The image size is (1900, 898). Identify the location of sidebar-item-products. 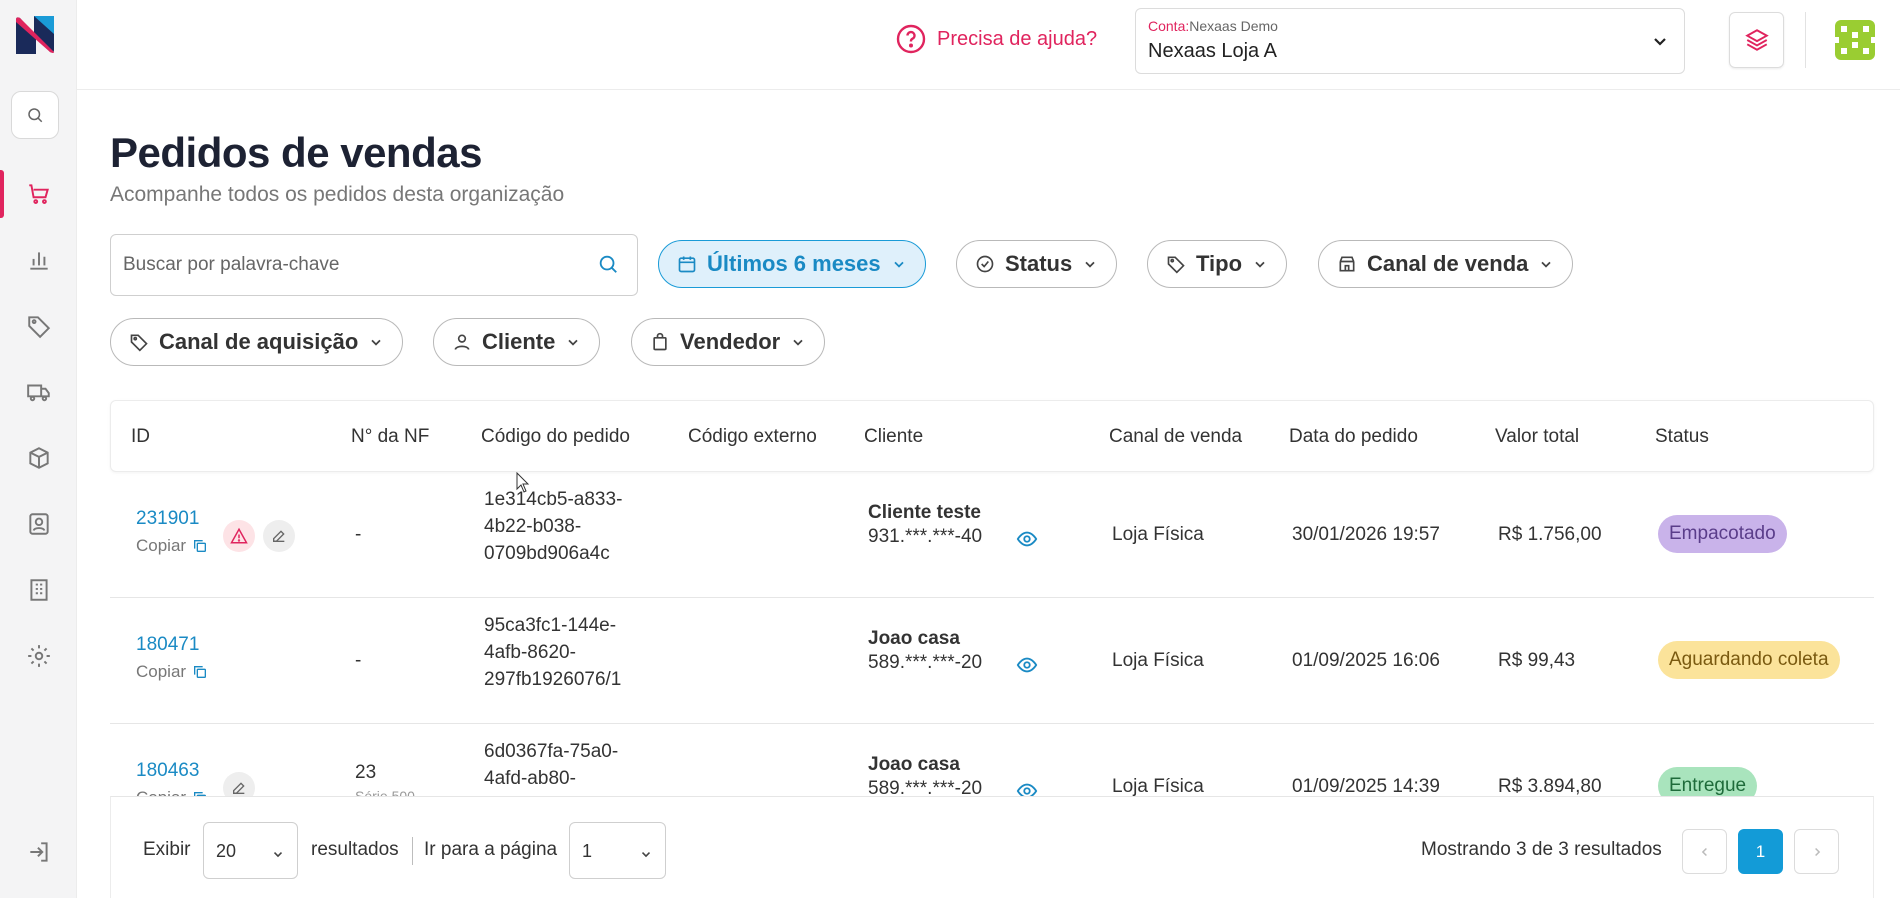
(38, 458).